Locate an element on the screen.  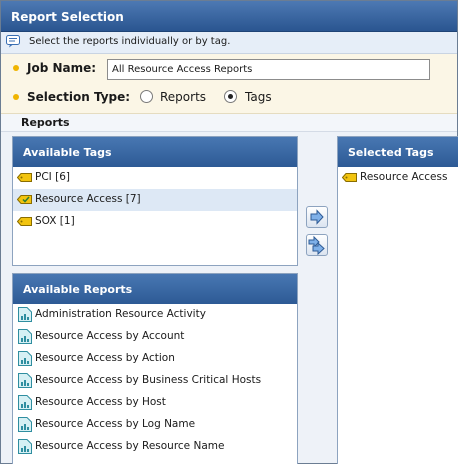
report-item: Resource Access by Host is located at coordinates (155, 403).